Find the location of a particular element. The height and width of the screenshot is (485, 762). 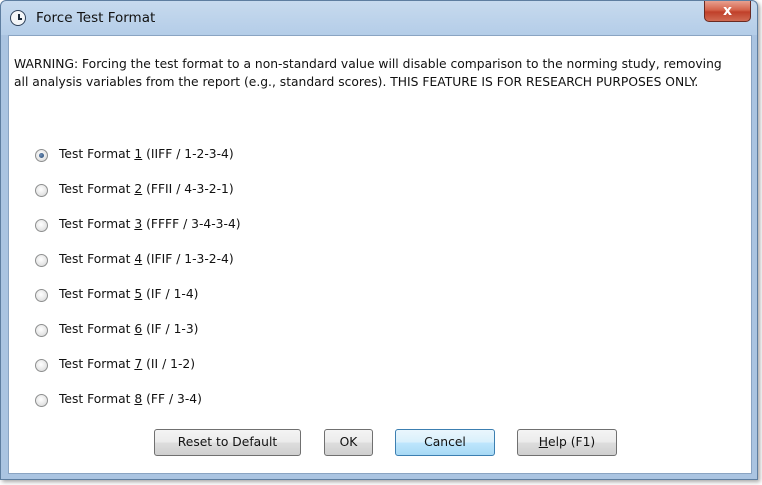

option-label: Test Format 8 (FF / 3-4) is located at coordinates (130, 399).